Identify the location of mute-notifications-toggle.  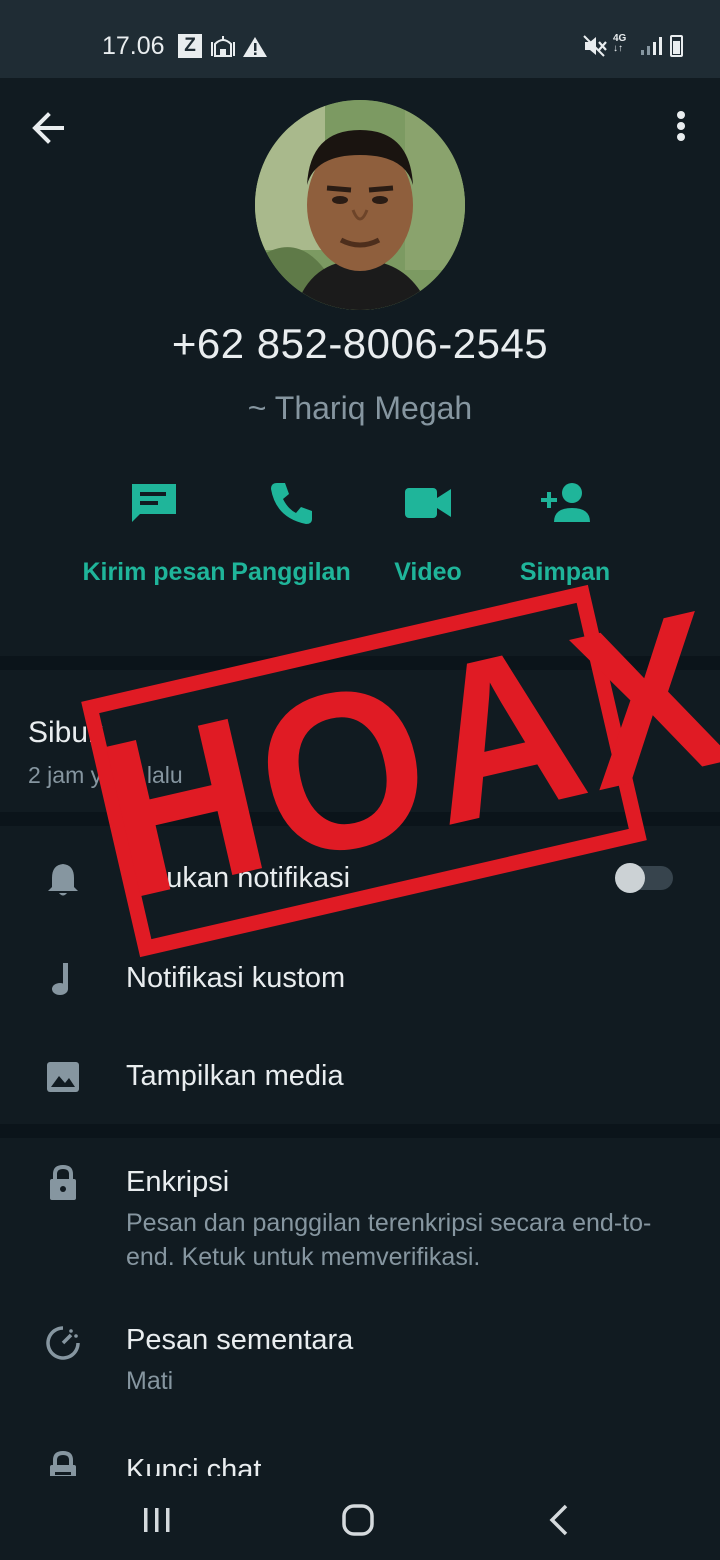
(644, 878).